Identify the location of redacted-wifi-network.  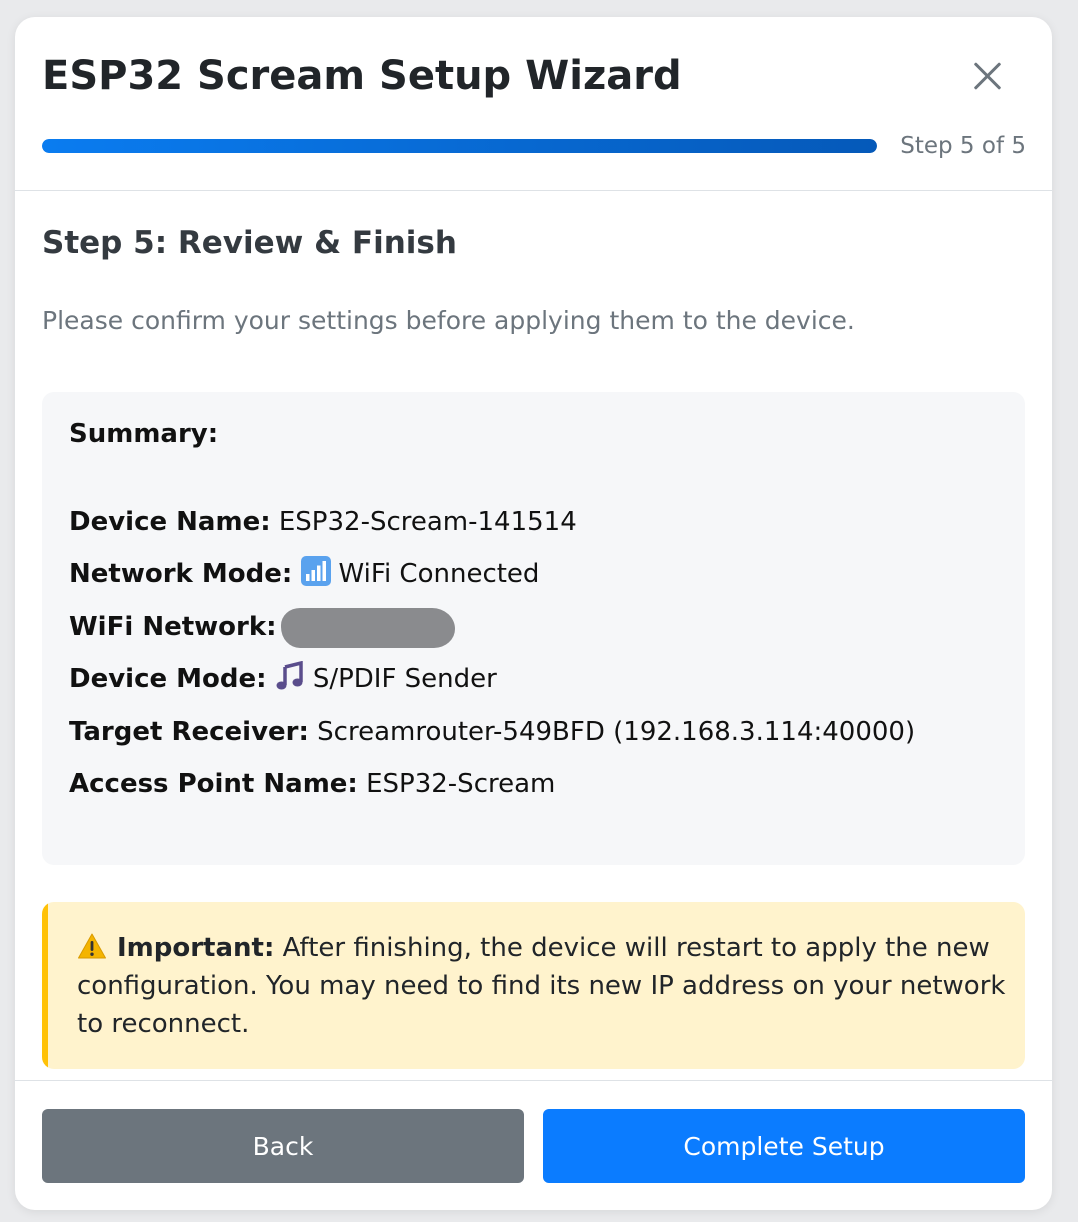
(367, 627).